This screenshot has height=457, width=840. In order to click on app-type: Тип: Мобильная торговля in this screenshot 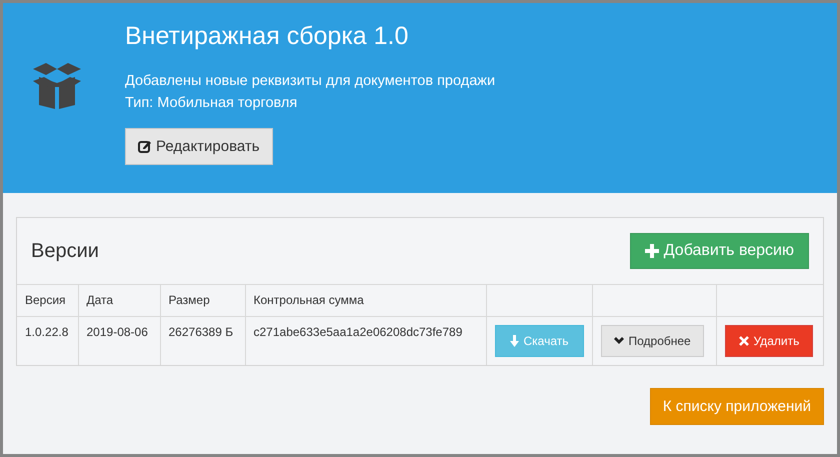, I will do `click(211, 103)`.